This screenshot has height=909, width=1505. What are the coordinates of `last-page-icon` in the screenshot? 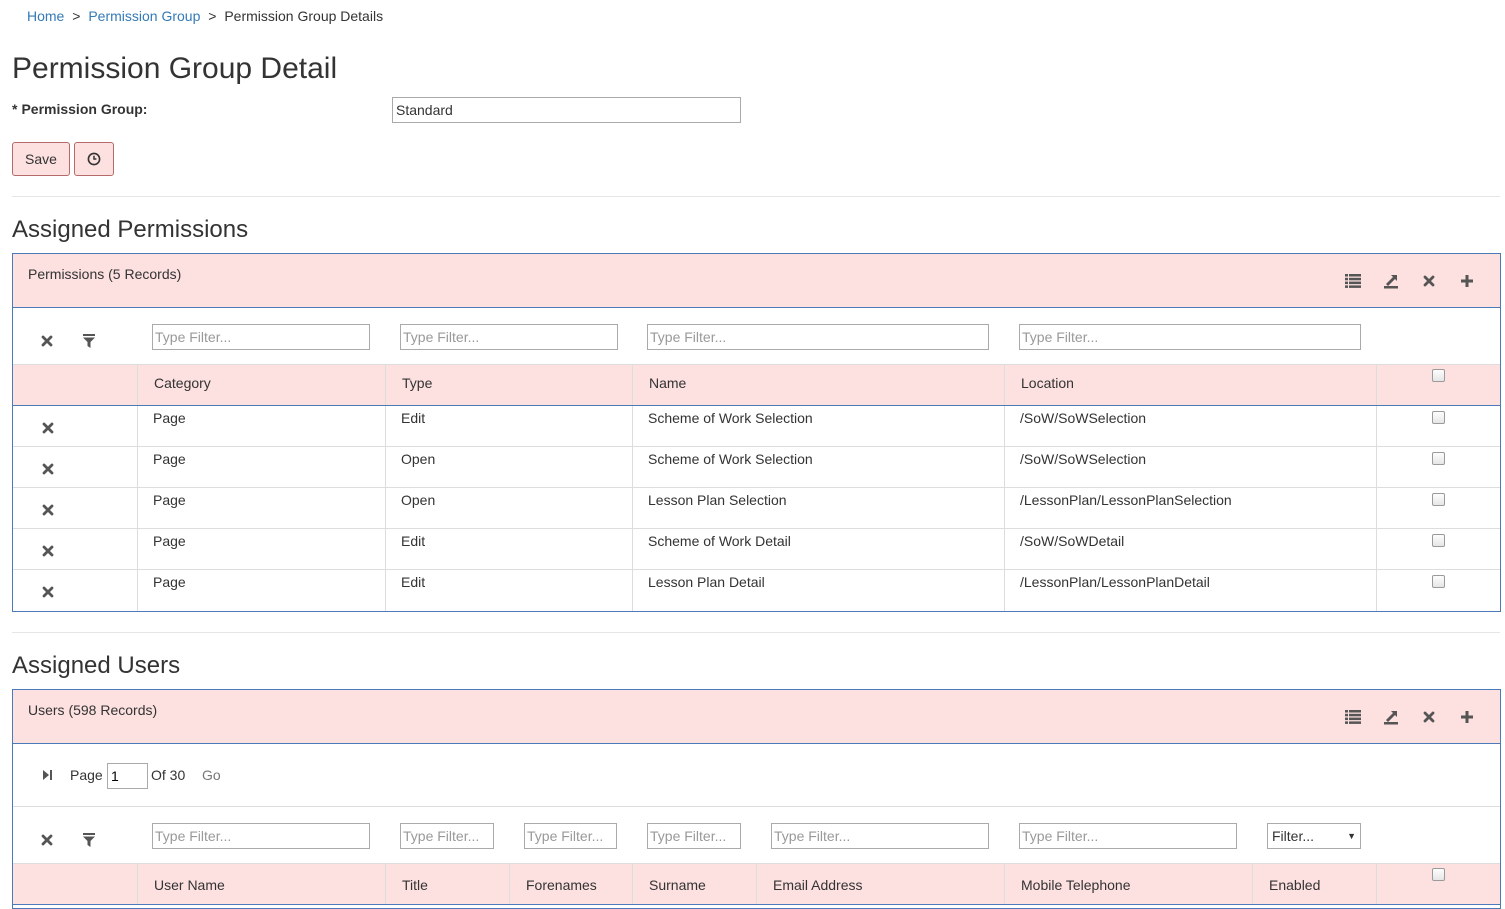 It's located at (47, 775).